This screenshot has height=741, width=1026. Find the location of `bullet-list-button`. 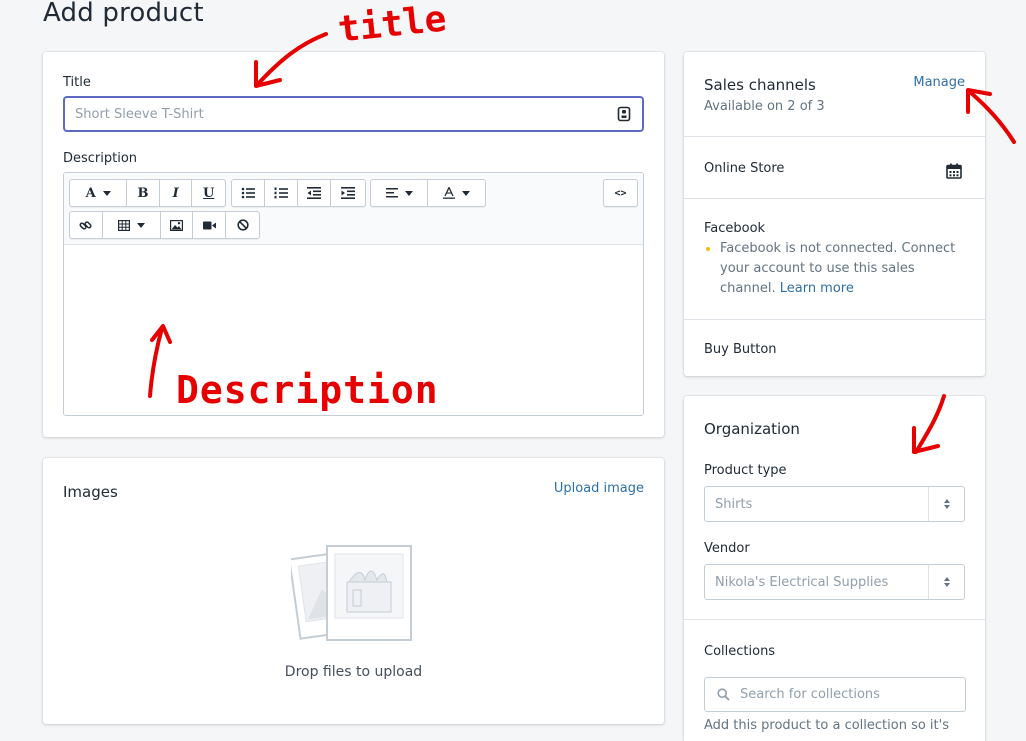

bullet-list-button is located at coordinates (248, 193).